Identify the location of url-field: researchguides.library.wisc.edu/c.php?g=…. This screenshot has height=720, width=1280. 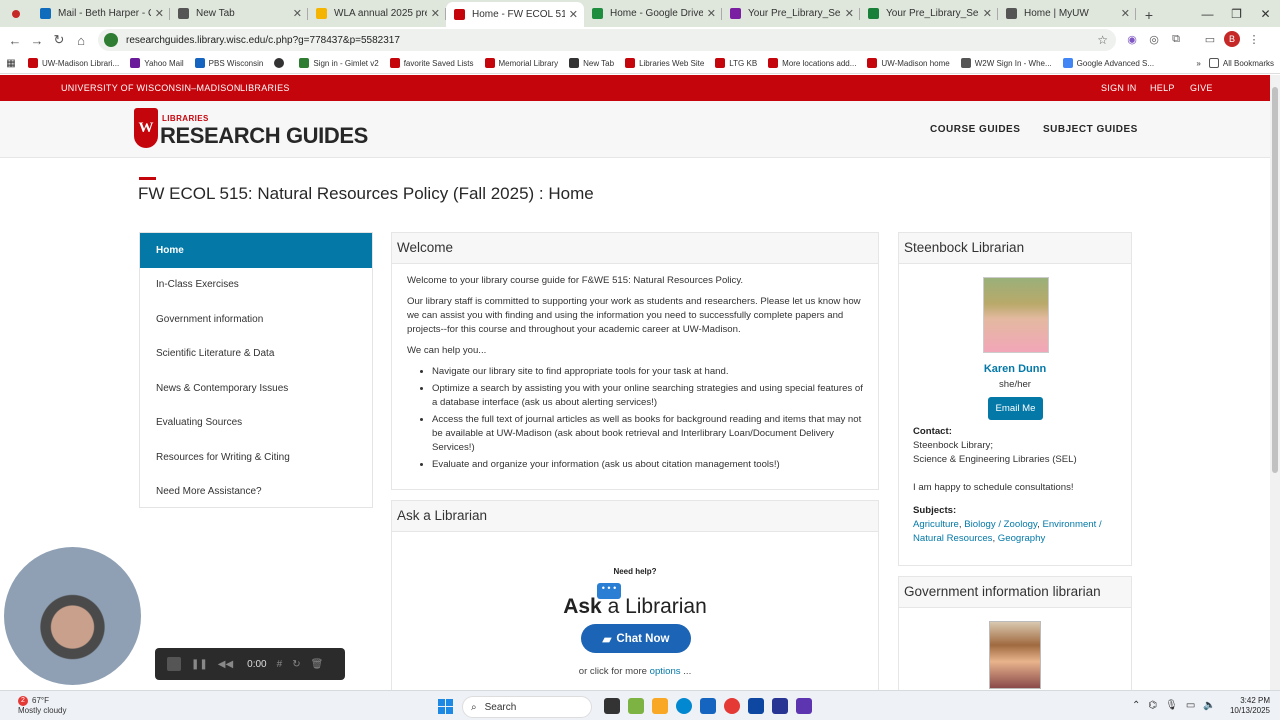
(607, 40).